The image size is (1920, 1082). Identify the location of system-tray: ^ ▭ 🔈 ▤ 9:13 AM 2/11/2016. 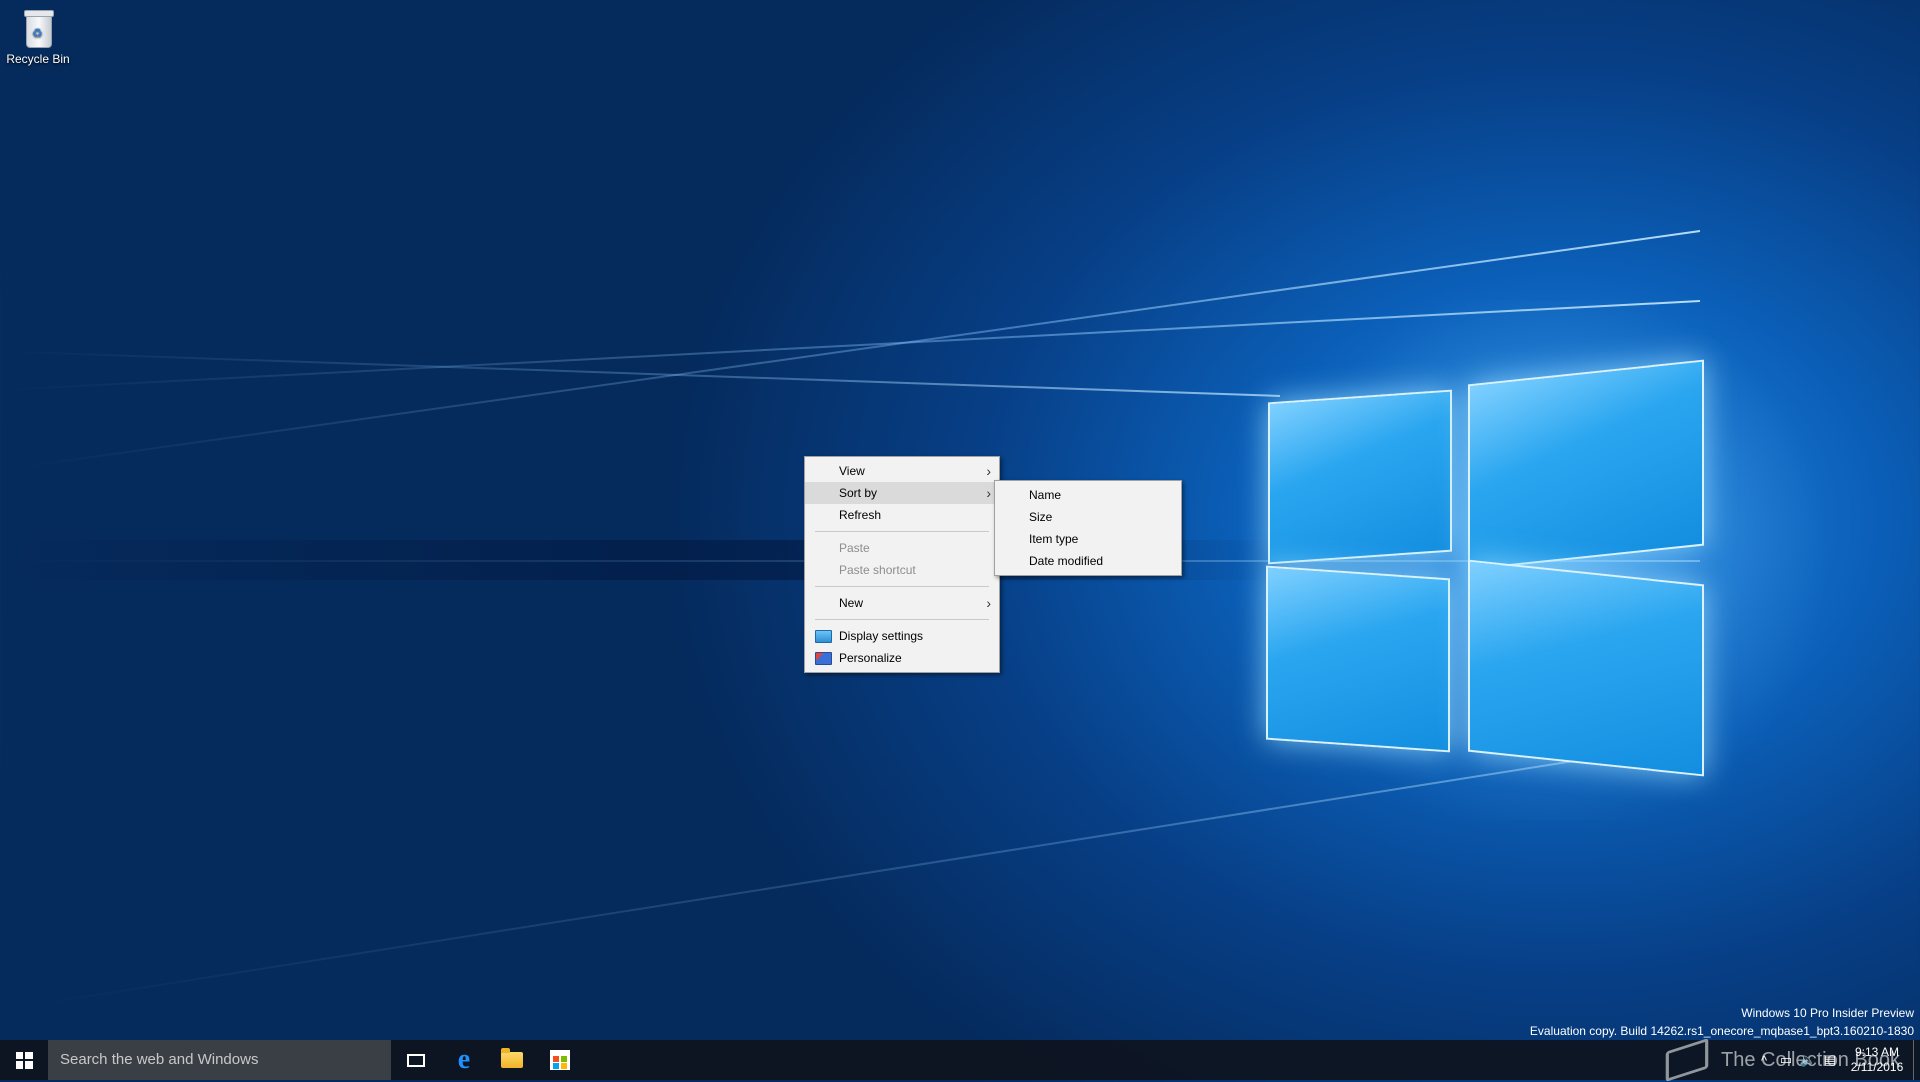
(1836, 1060).